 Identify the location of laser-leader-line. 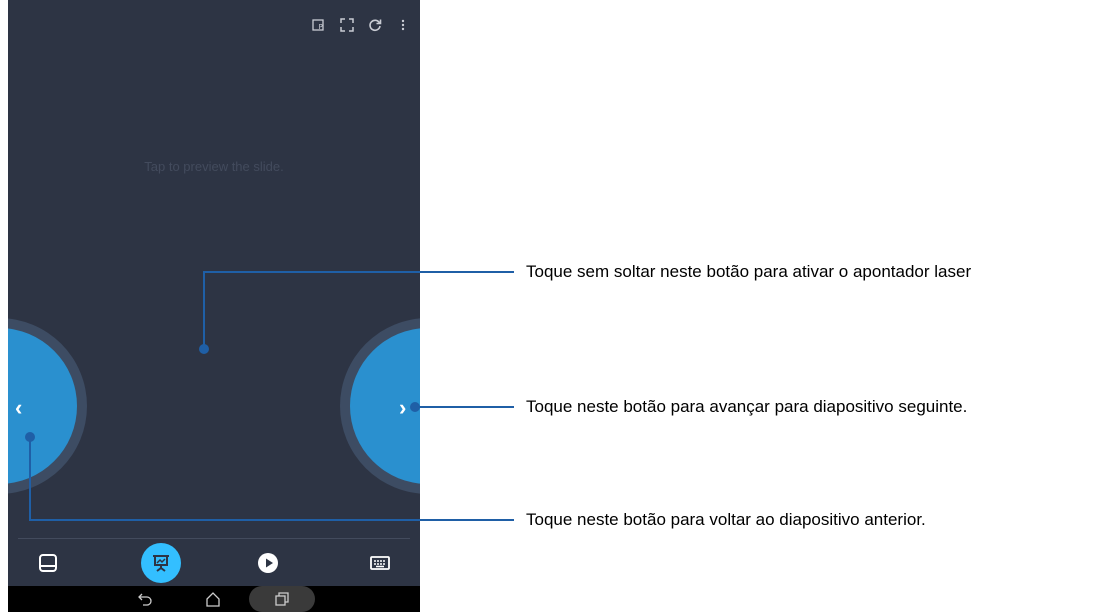
(358, 310).